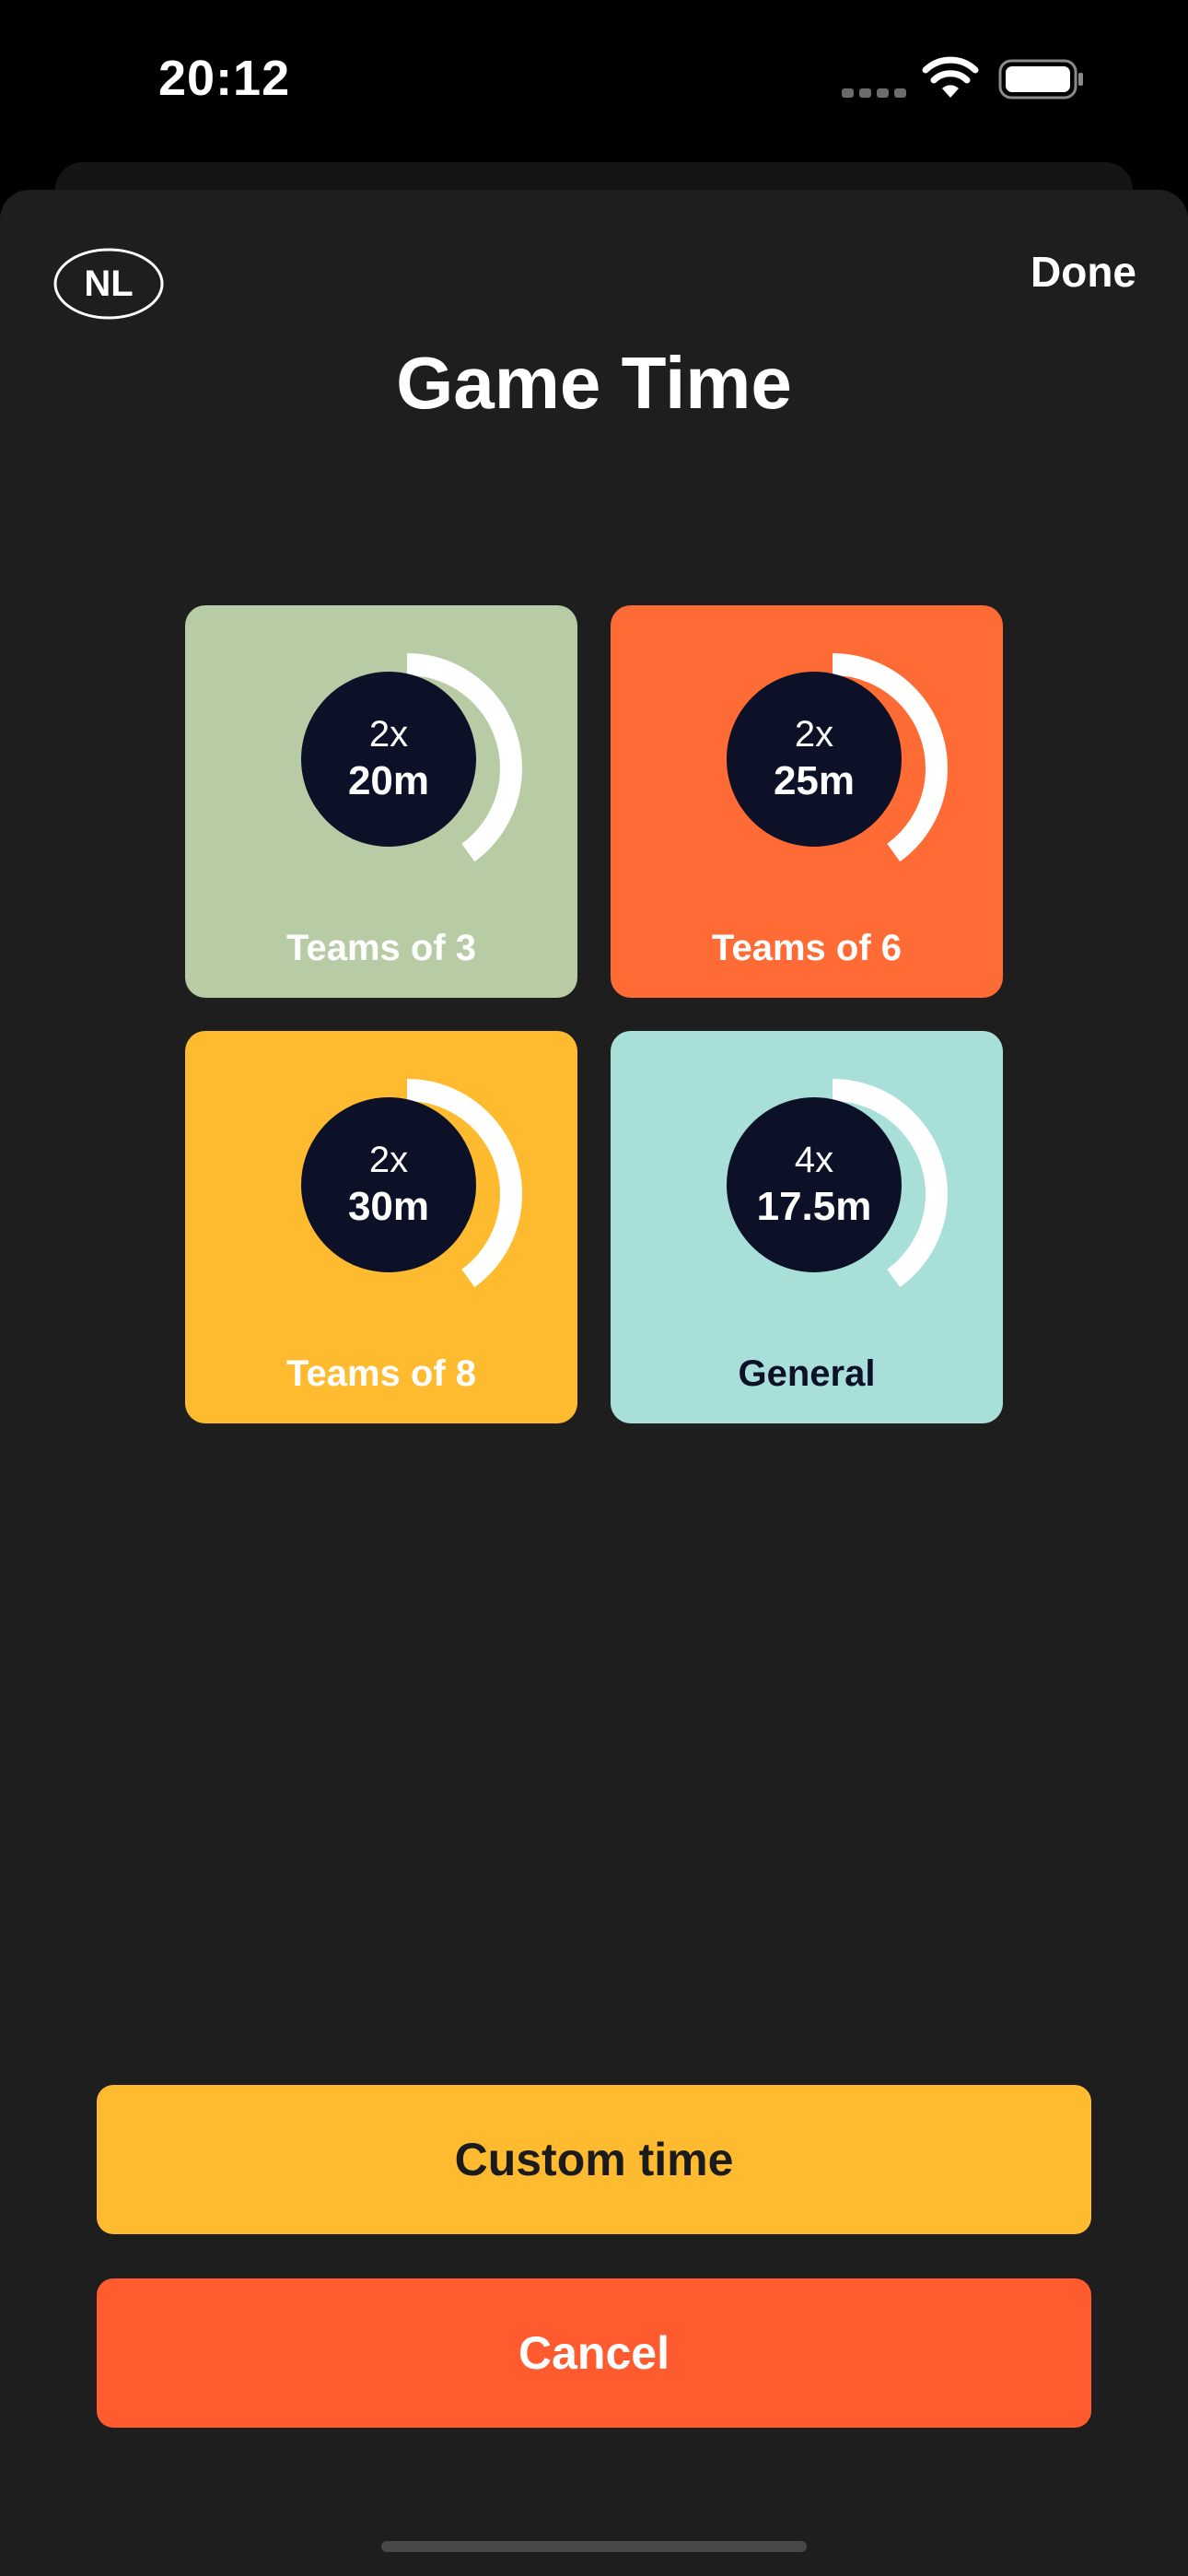  Describe the element at coordinates (594, 2546) in the screenshot. I see `home-indicator` at that location.